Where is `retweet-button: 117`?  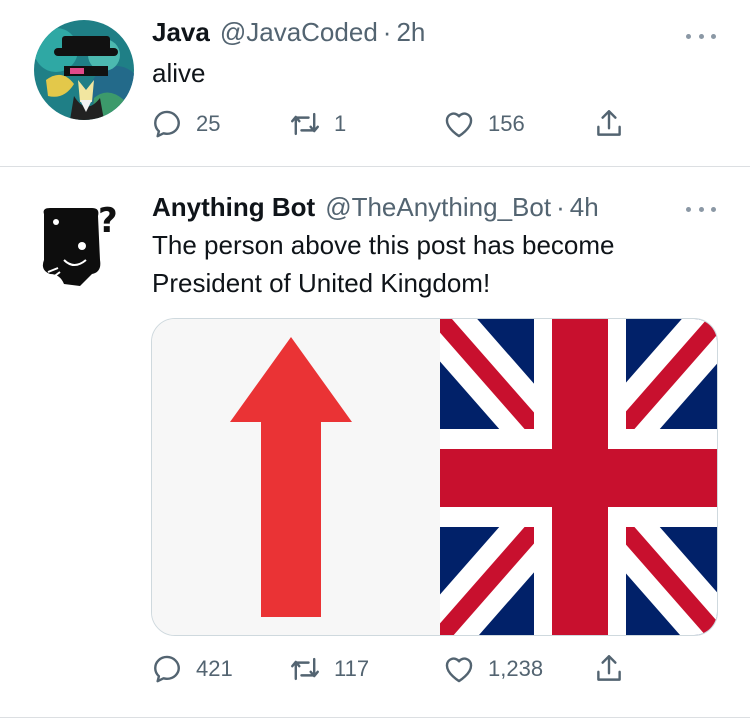 retweet-button: 117 is located at coordinates (328, 669).